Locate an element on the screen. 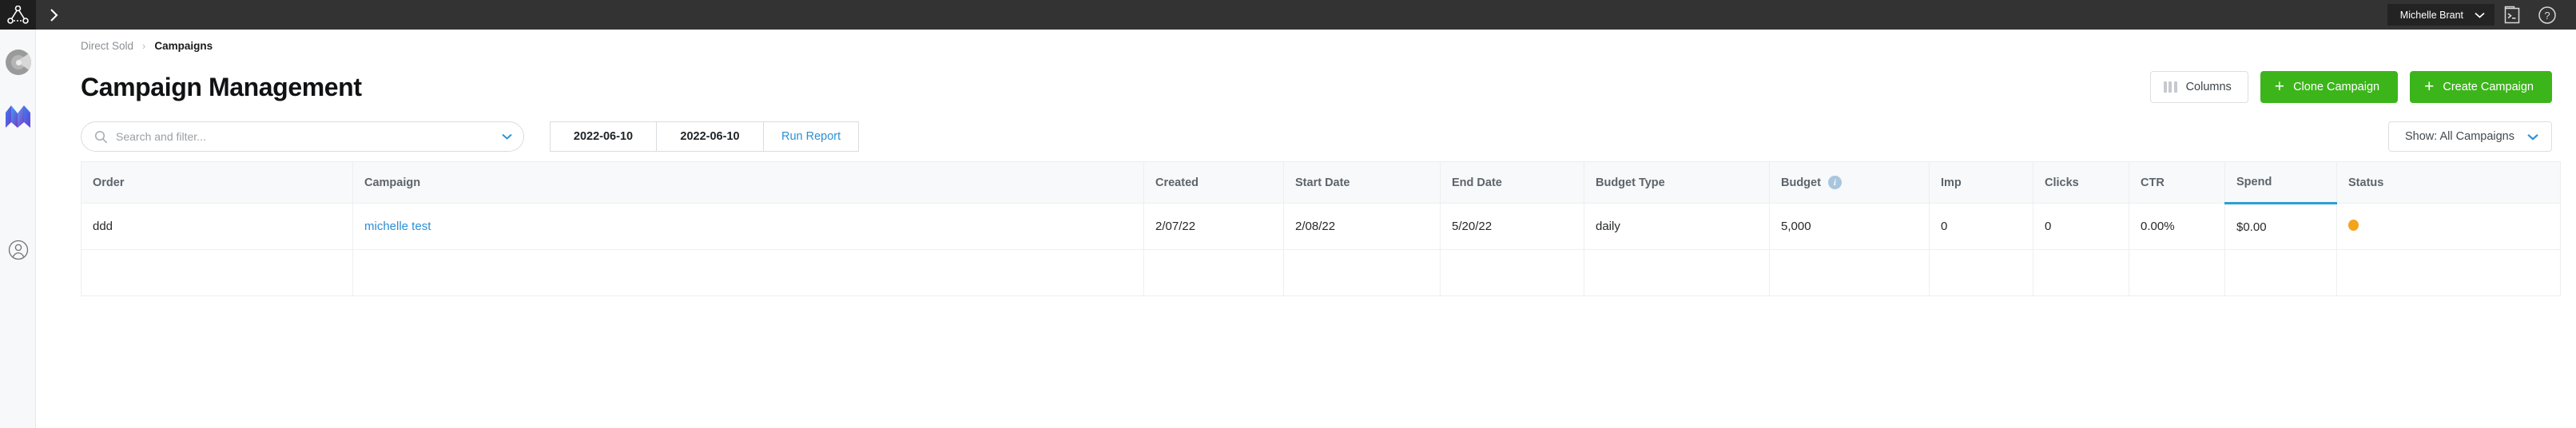 Image resolution: width=2576 pixels, height=428 pixels. column-header-label: Order is located at coordinates (109, 182).